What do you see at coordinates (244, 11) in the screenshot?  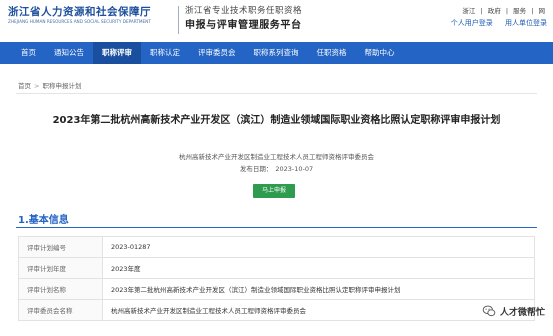 I see `system-subtitle: 浙江省专业技术职务任职资格` at bounding box center [244, 11].